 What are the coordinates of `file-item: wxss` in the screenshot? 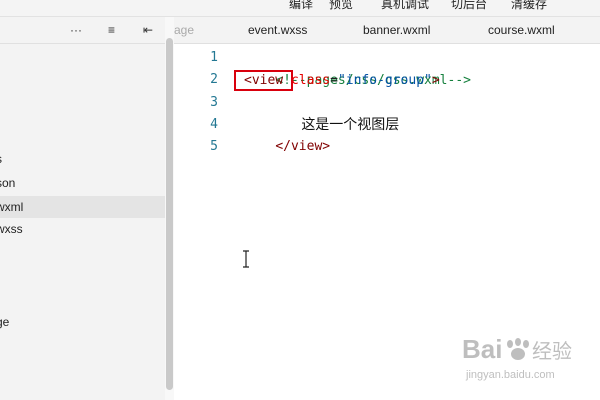 It's located at (82, 229).